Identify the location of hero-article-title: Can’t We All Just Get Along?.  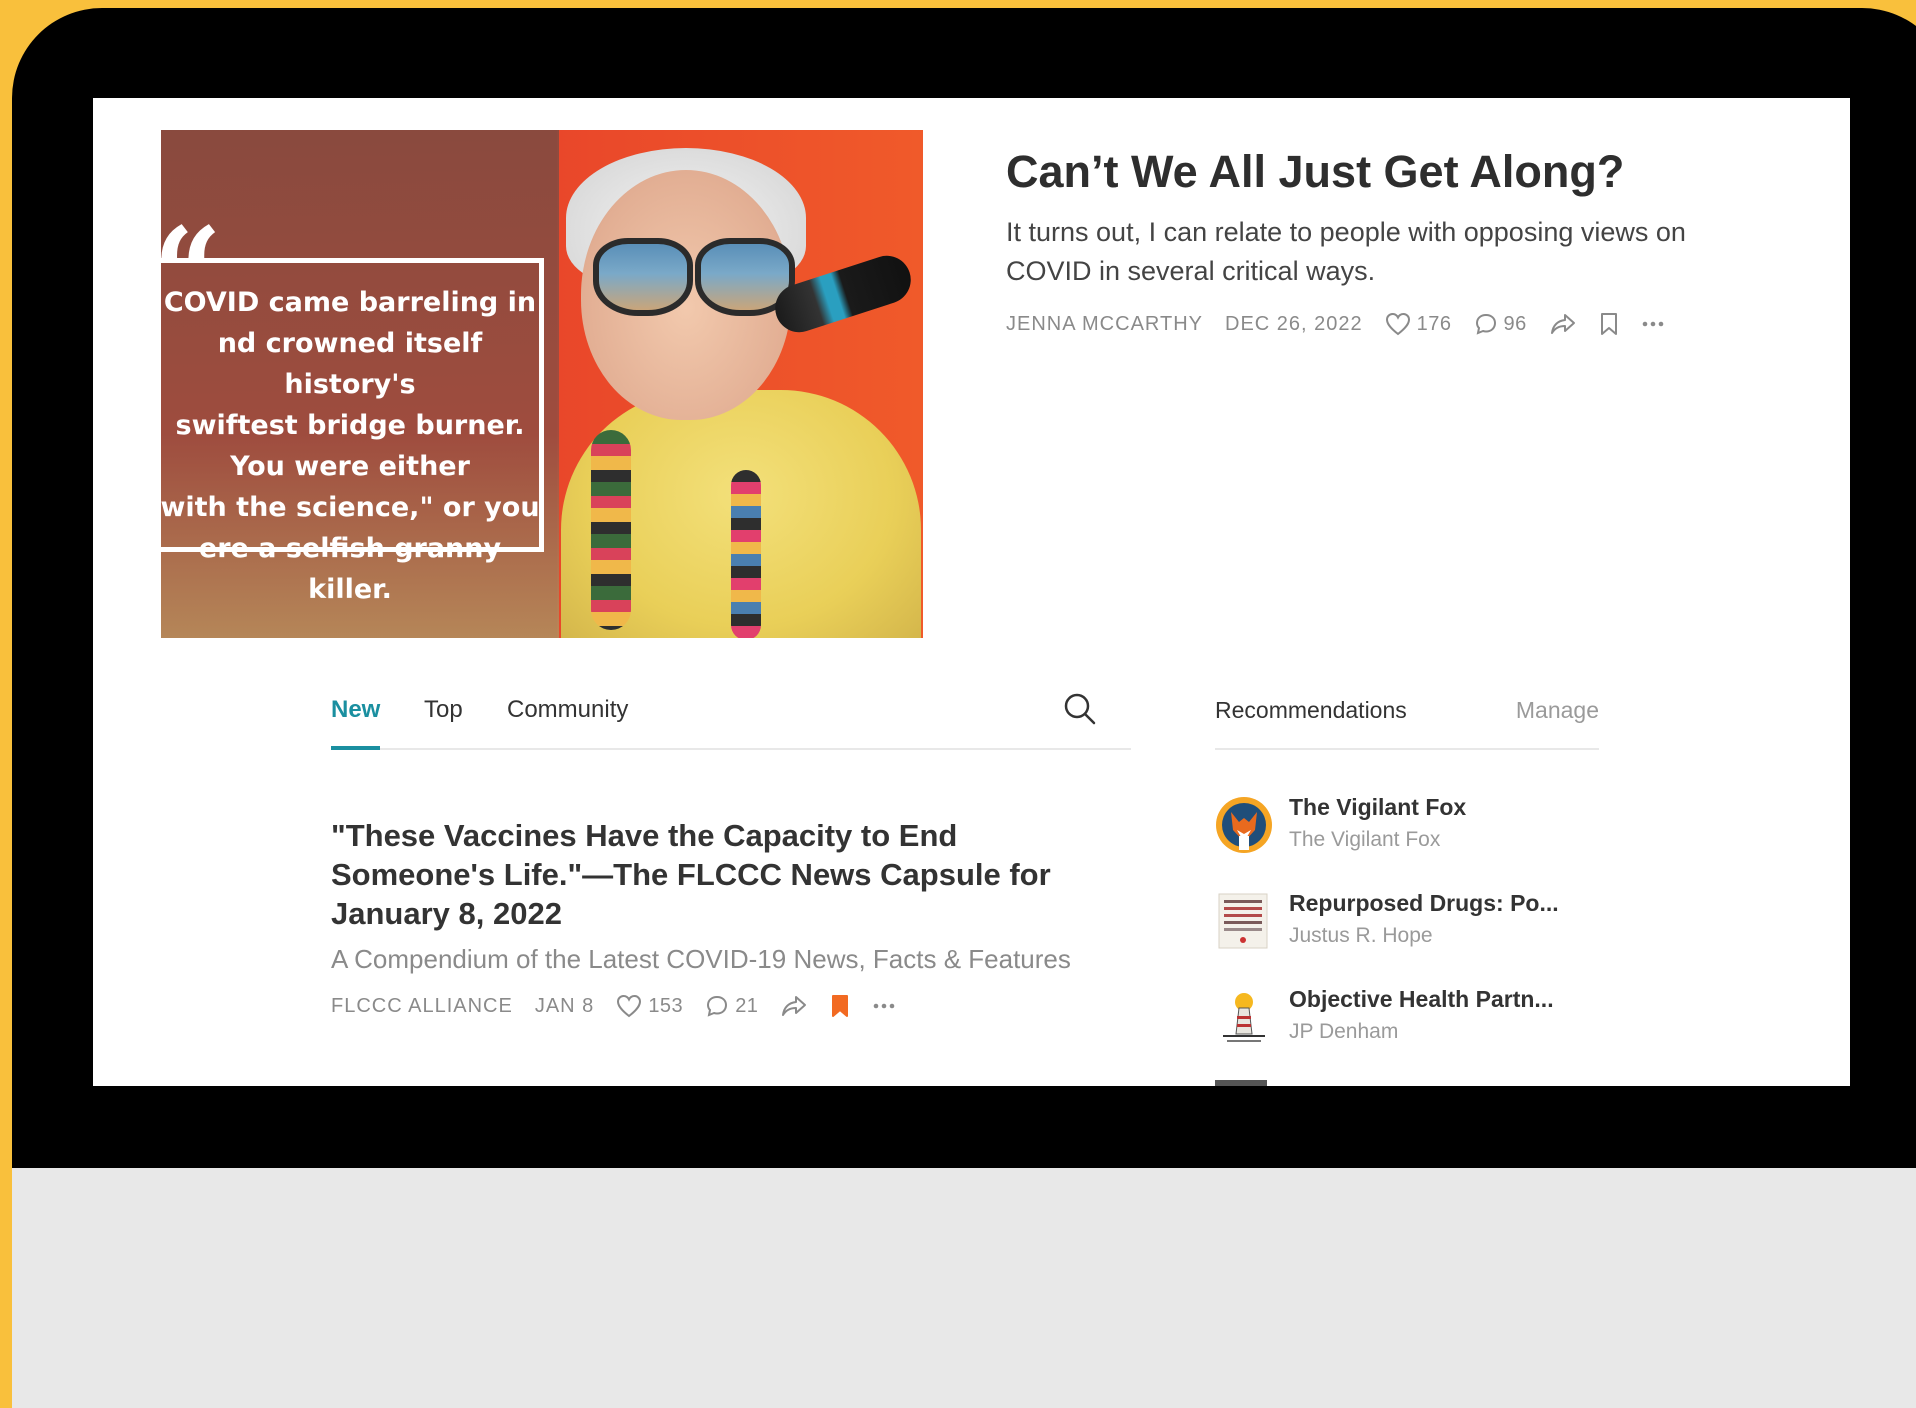
(1315, 172).